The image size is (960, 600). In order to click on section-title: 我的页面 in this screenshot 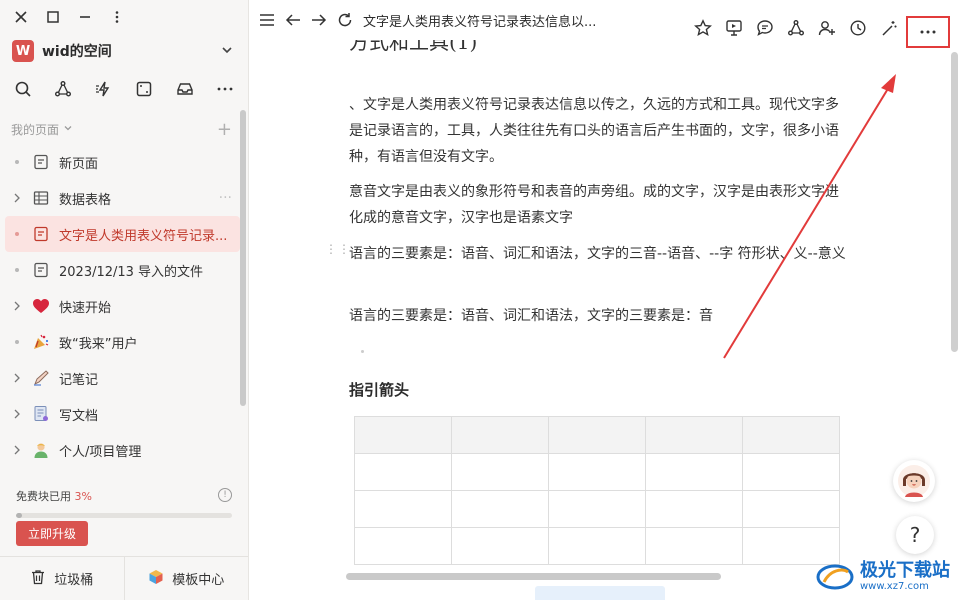, I will do `click(35, 129)`.